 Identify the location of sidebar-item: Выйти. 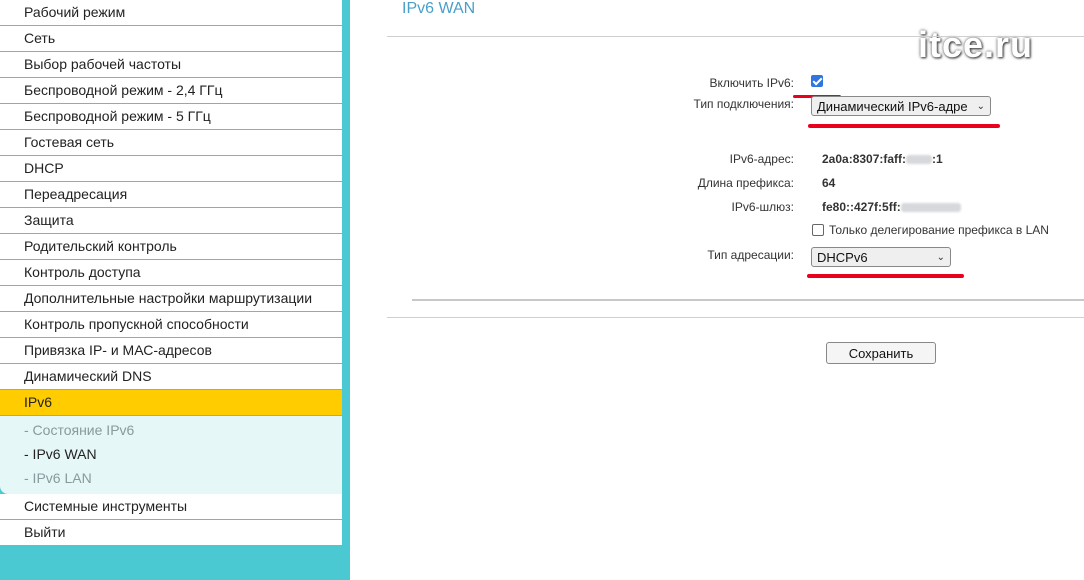
(171, 533).